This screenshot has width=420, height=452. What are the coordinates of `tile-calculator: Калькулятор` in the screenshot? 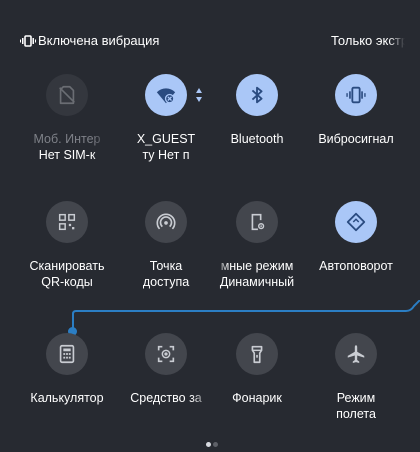 It's located at (67, 388).